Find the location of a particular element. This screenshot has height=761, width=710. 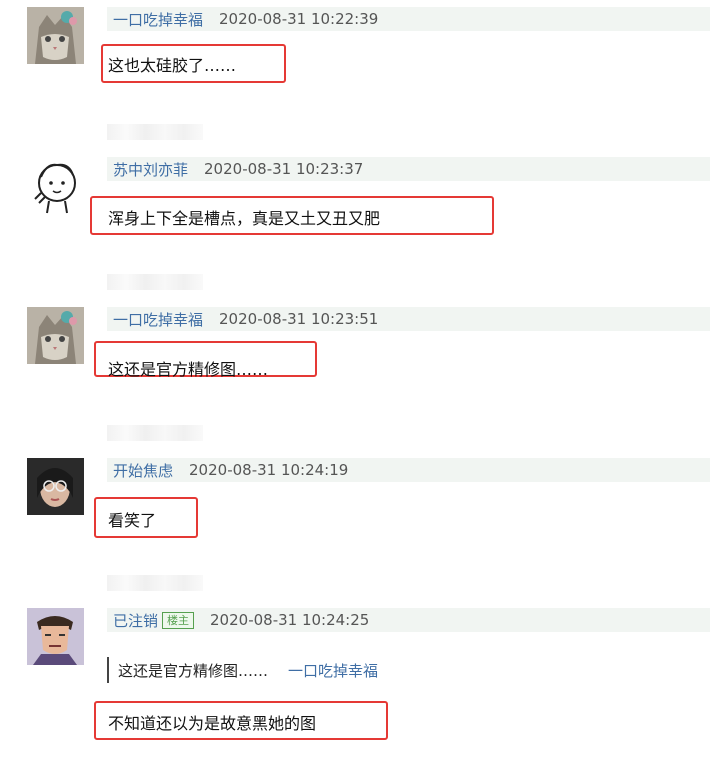

quoted-reply: 这还是官方精修图…… 一口吃掉幸福 is located at coordinates (242, 670).